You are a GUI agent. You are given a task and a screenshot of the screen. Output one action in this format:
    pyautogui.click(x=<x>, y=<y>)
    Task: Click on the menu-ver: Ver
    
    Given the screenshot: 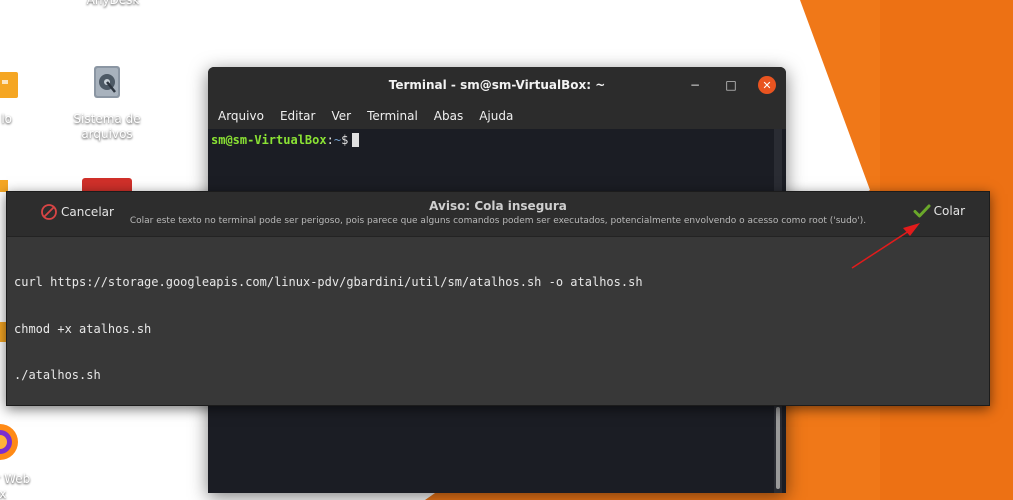 What is the action you would take?
    pyautogui.click(x=341, y=116)
    